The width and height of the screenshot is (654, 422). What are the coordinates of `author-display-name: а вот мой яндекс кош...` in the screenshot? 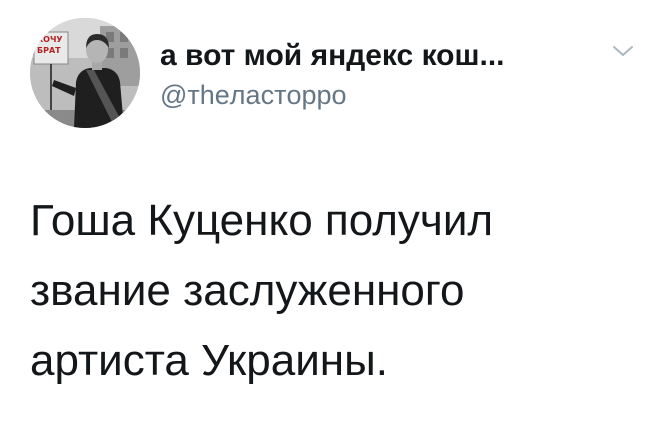 It's located at (332, 56).